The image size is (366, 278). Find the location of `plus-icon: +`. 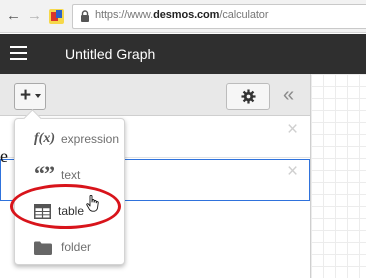

plus-icon: + is located at coordinates (26, 95).